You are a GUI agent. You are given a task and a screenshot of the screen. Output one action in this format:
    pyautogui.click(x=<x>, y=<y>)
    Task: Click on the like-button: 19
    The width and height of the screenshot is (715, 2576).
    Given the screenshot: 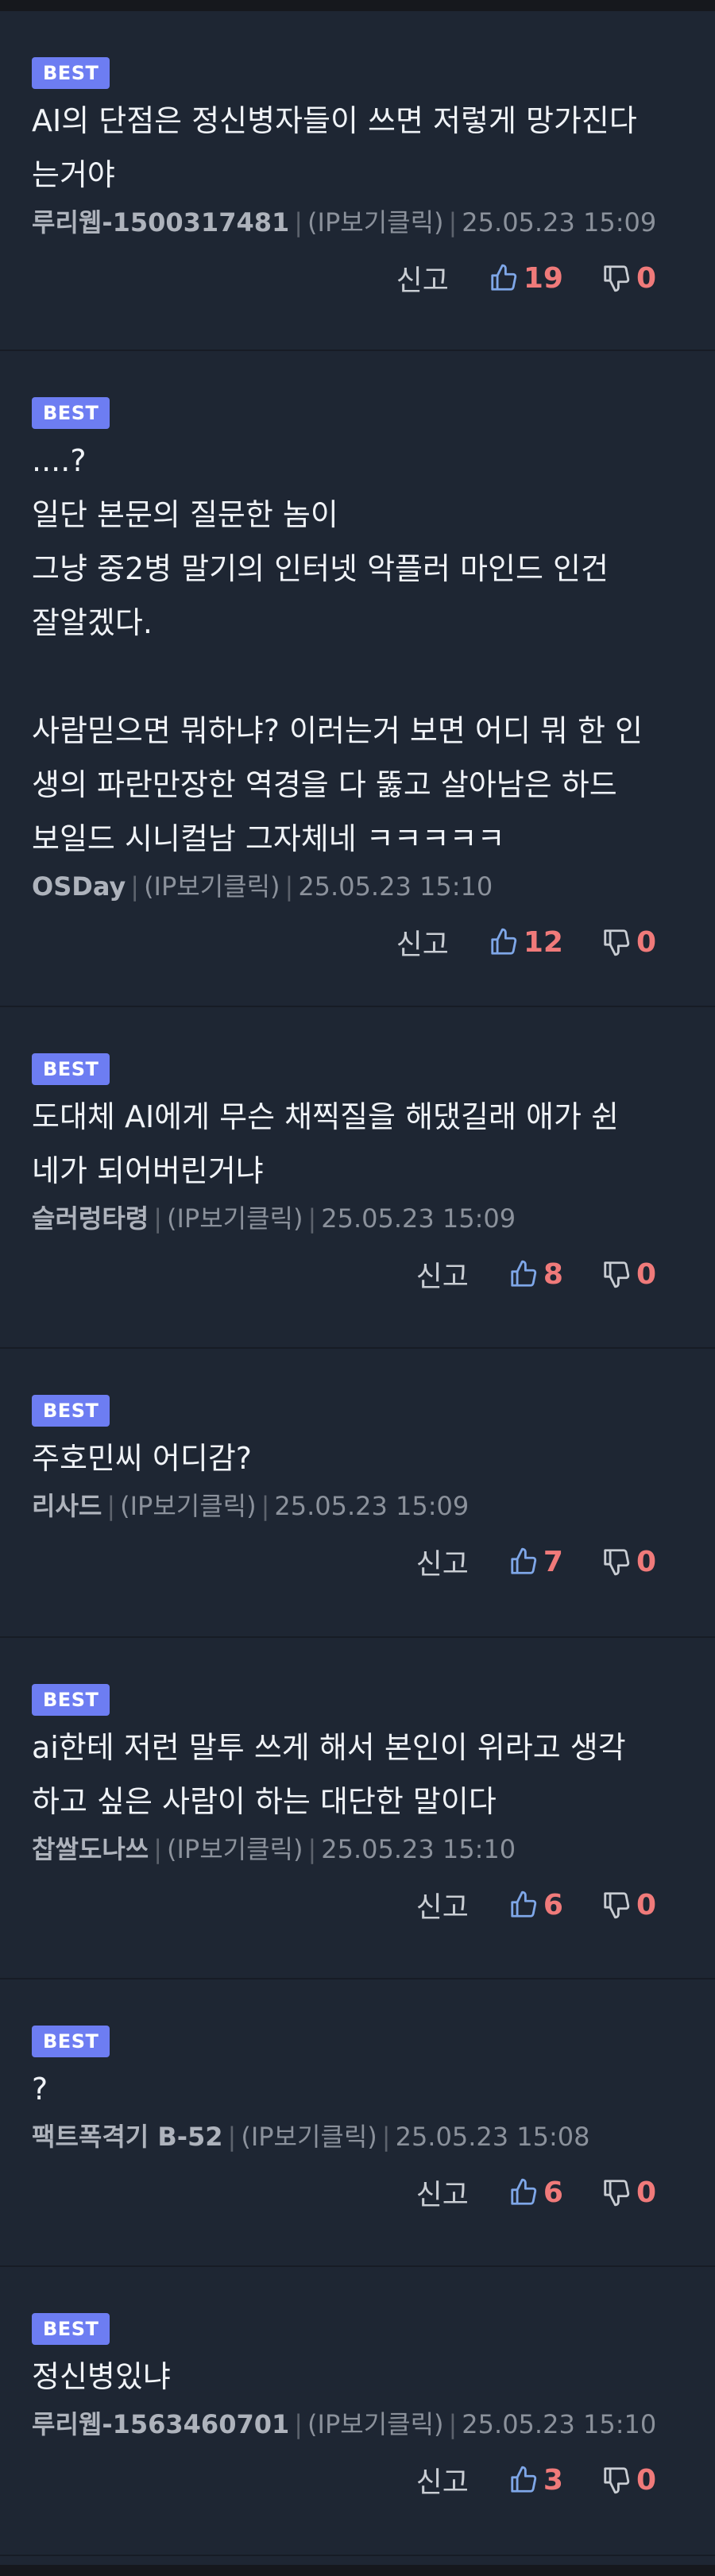 What is the action you would take?
    pyautogui.click(x=526, y=278)
    